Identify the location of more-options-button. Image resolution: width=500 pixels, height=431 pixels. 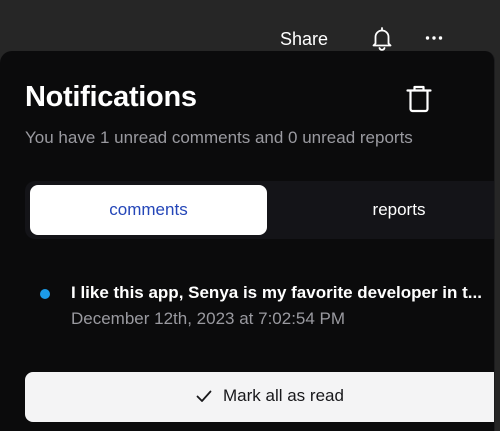
(434, 38).